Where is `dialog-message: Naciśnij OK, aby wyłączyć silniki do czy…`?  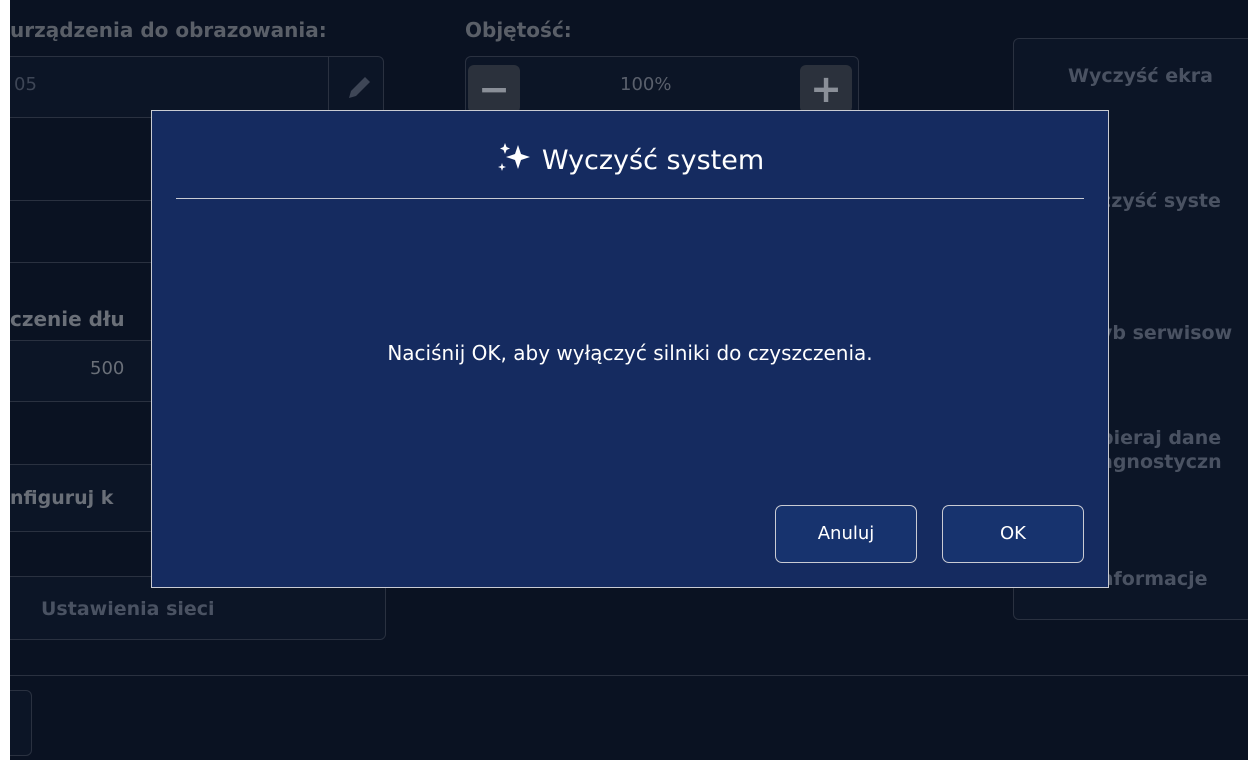 dialog-message: Naciśnij OK, aby wyłączyć silniki do czy… is located at coordinates (630, 353).